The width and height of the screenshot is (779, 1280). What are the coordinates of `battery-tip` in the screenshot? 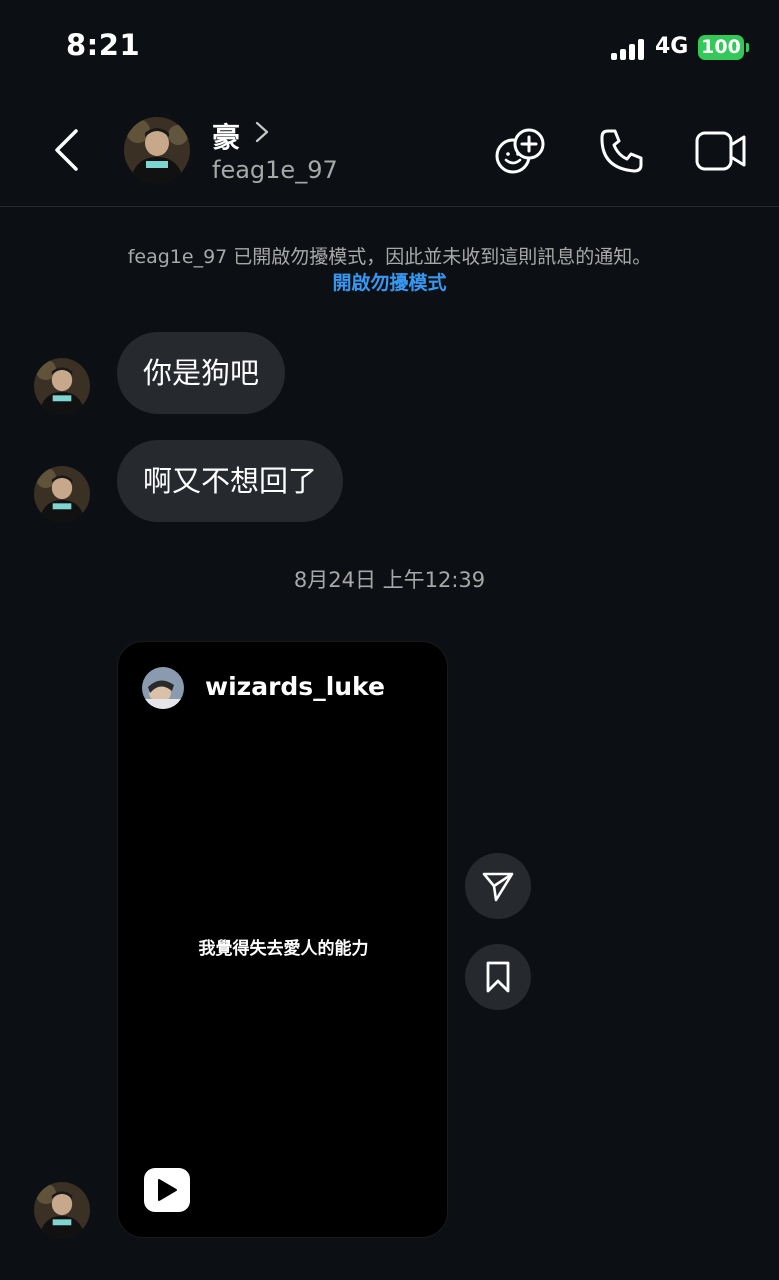 It's located at (747, 47).